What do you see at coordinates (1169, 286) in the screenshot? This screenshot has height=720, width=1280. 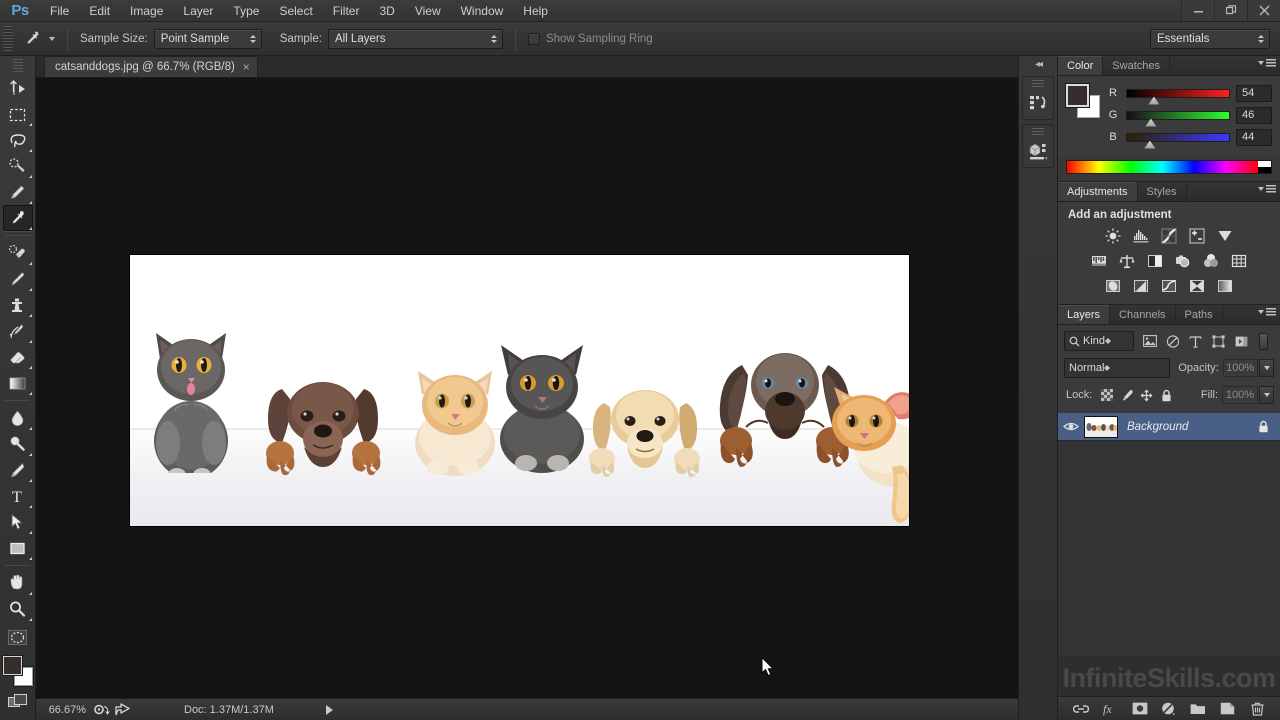 I see `threshold-icon` at bounding box center [1169, 286].